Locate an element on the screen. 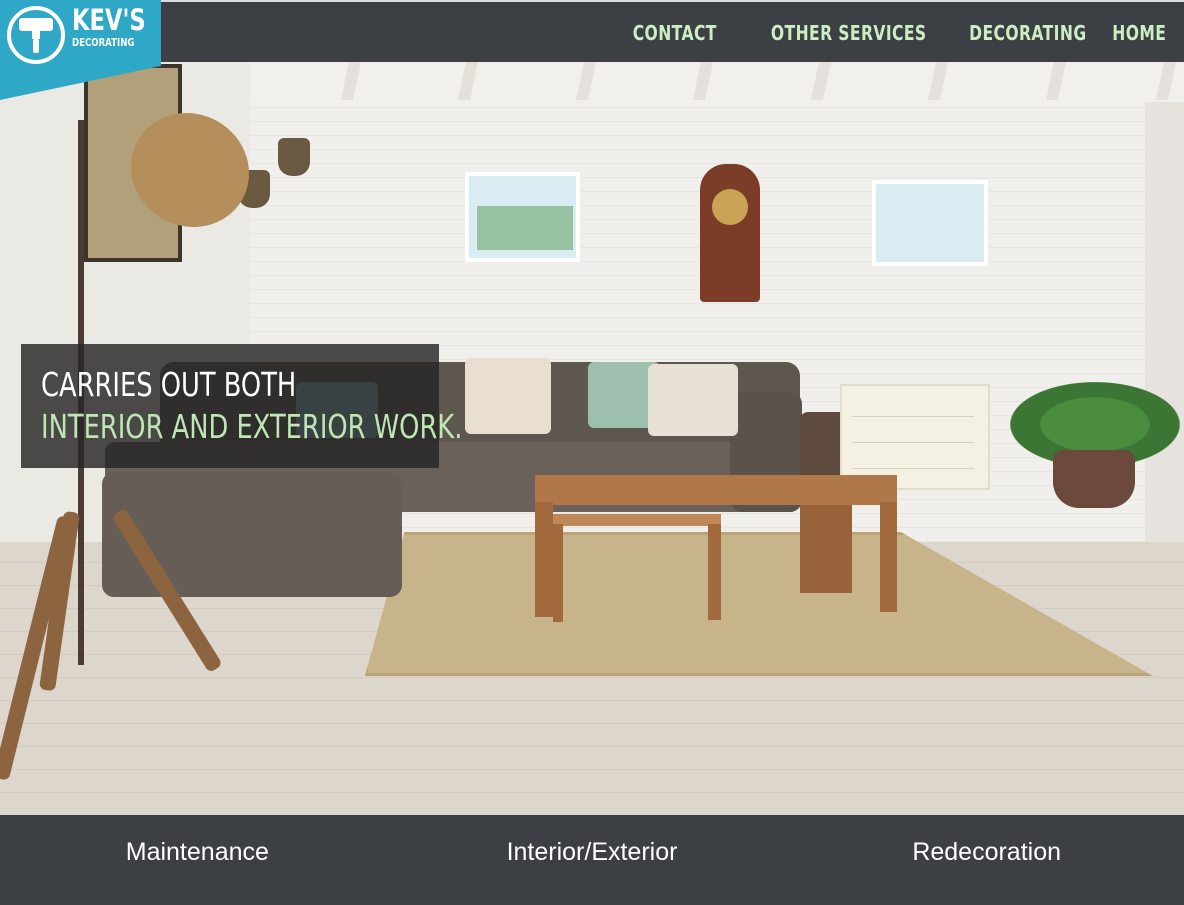 This screenshot has height=905, width=1184. window-right is located at coordinates (930, 223).